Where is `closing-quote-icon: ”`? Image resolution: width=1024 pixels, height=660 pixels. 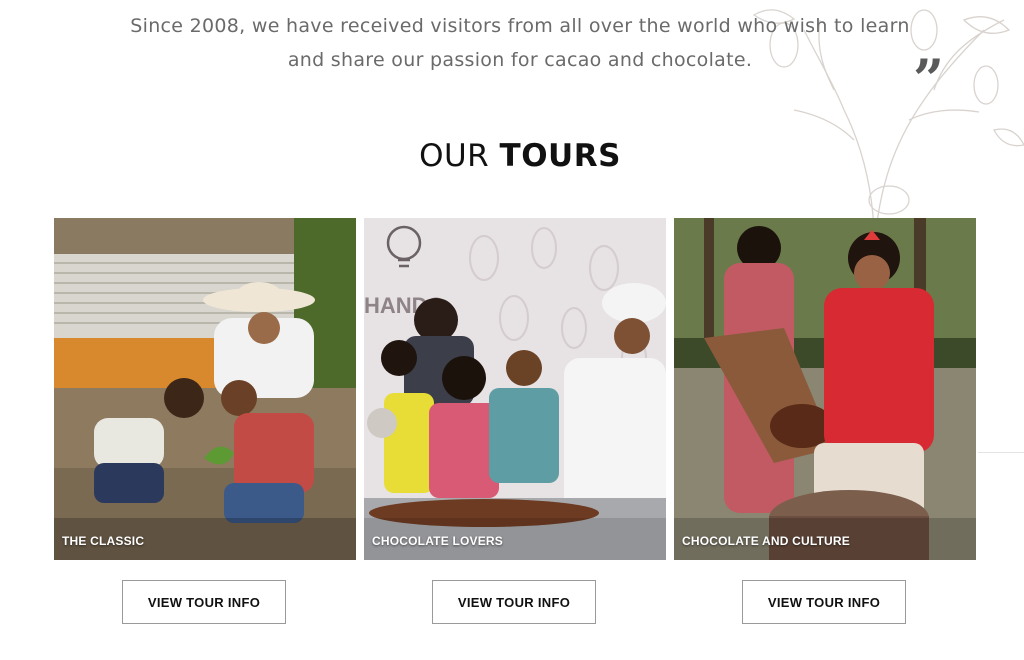
closing-quote-icon: ” is located at coordinates (929, 79).